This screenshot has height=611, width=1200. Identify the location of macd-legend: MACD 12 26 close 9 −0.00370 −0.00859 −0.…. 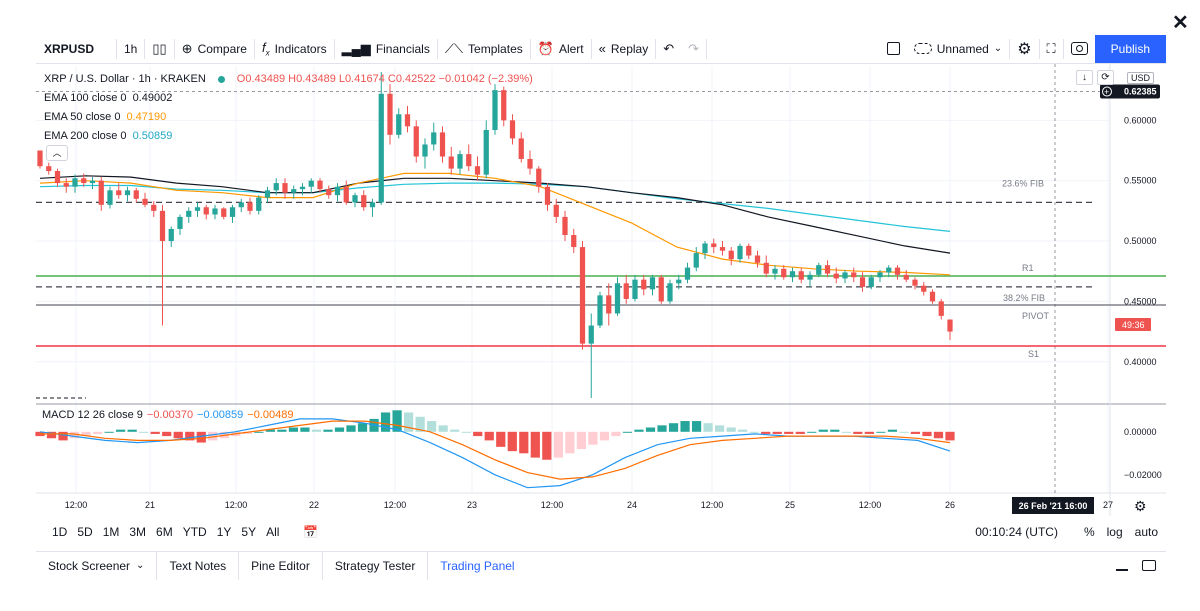
(167, 415).